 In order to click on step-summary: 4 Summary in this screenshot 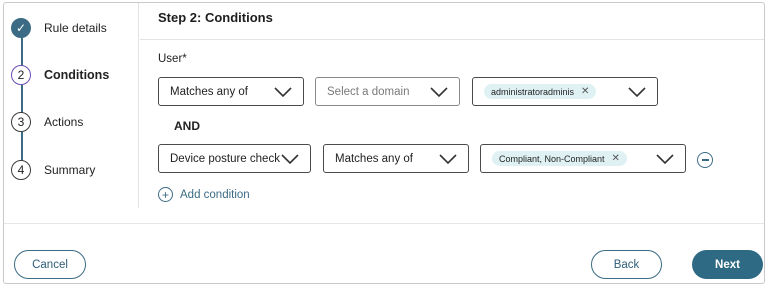, I will do `click(53, 170)`.